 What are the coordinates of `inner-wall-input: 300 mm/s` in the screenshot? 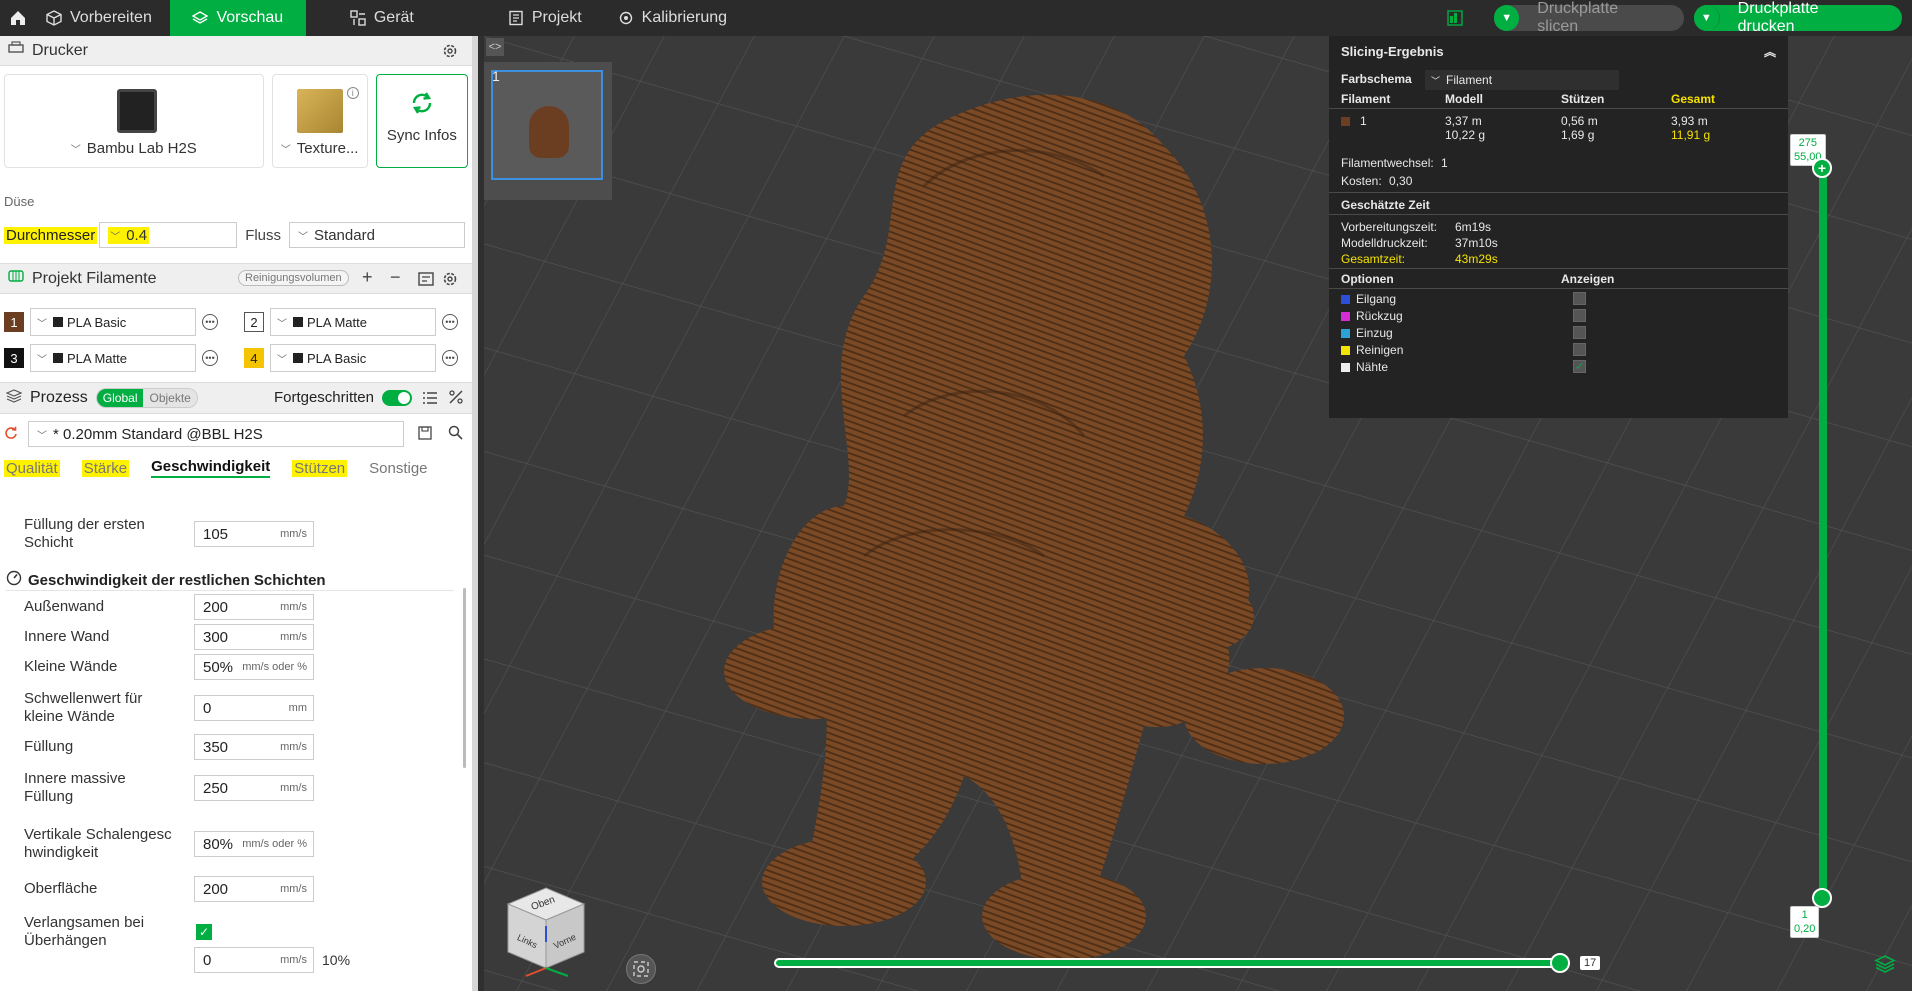 It's located at (254, 637).